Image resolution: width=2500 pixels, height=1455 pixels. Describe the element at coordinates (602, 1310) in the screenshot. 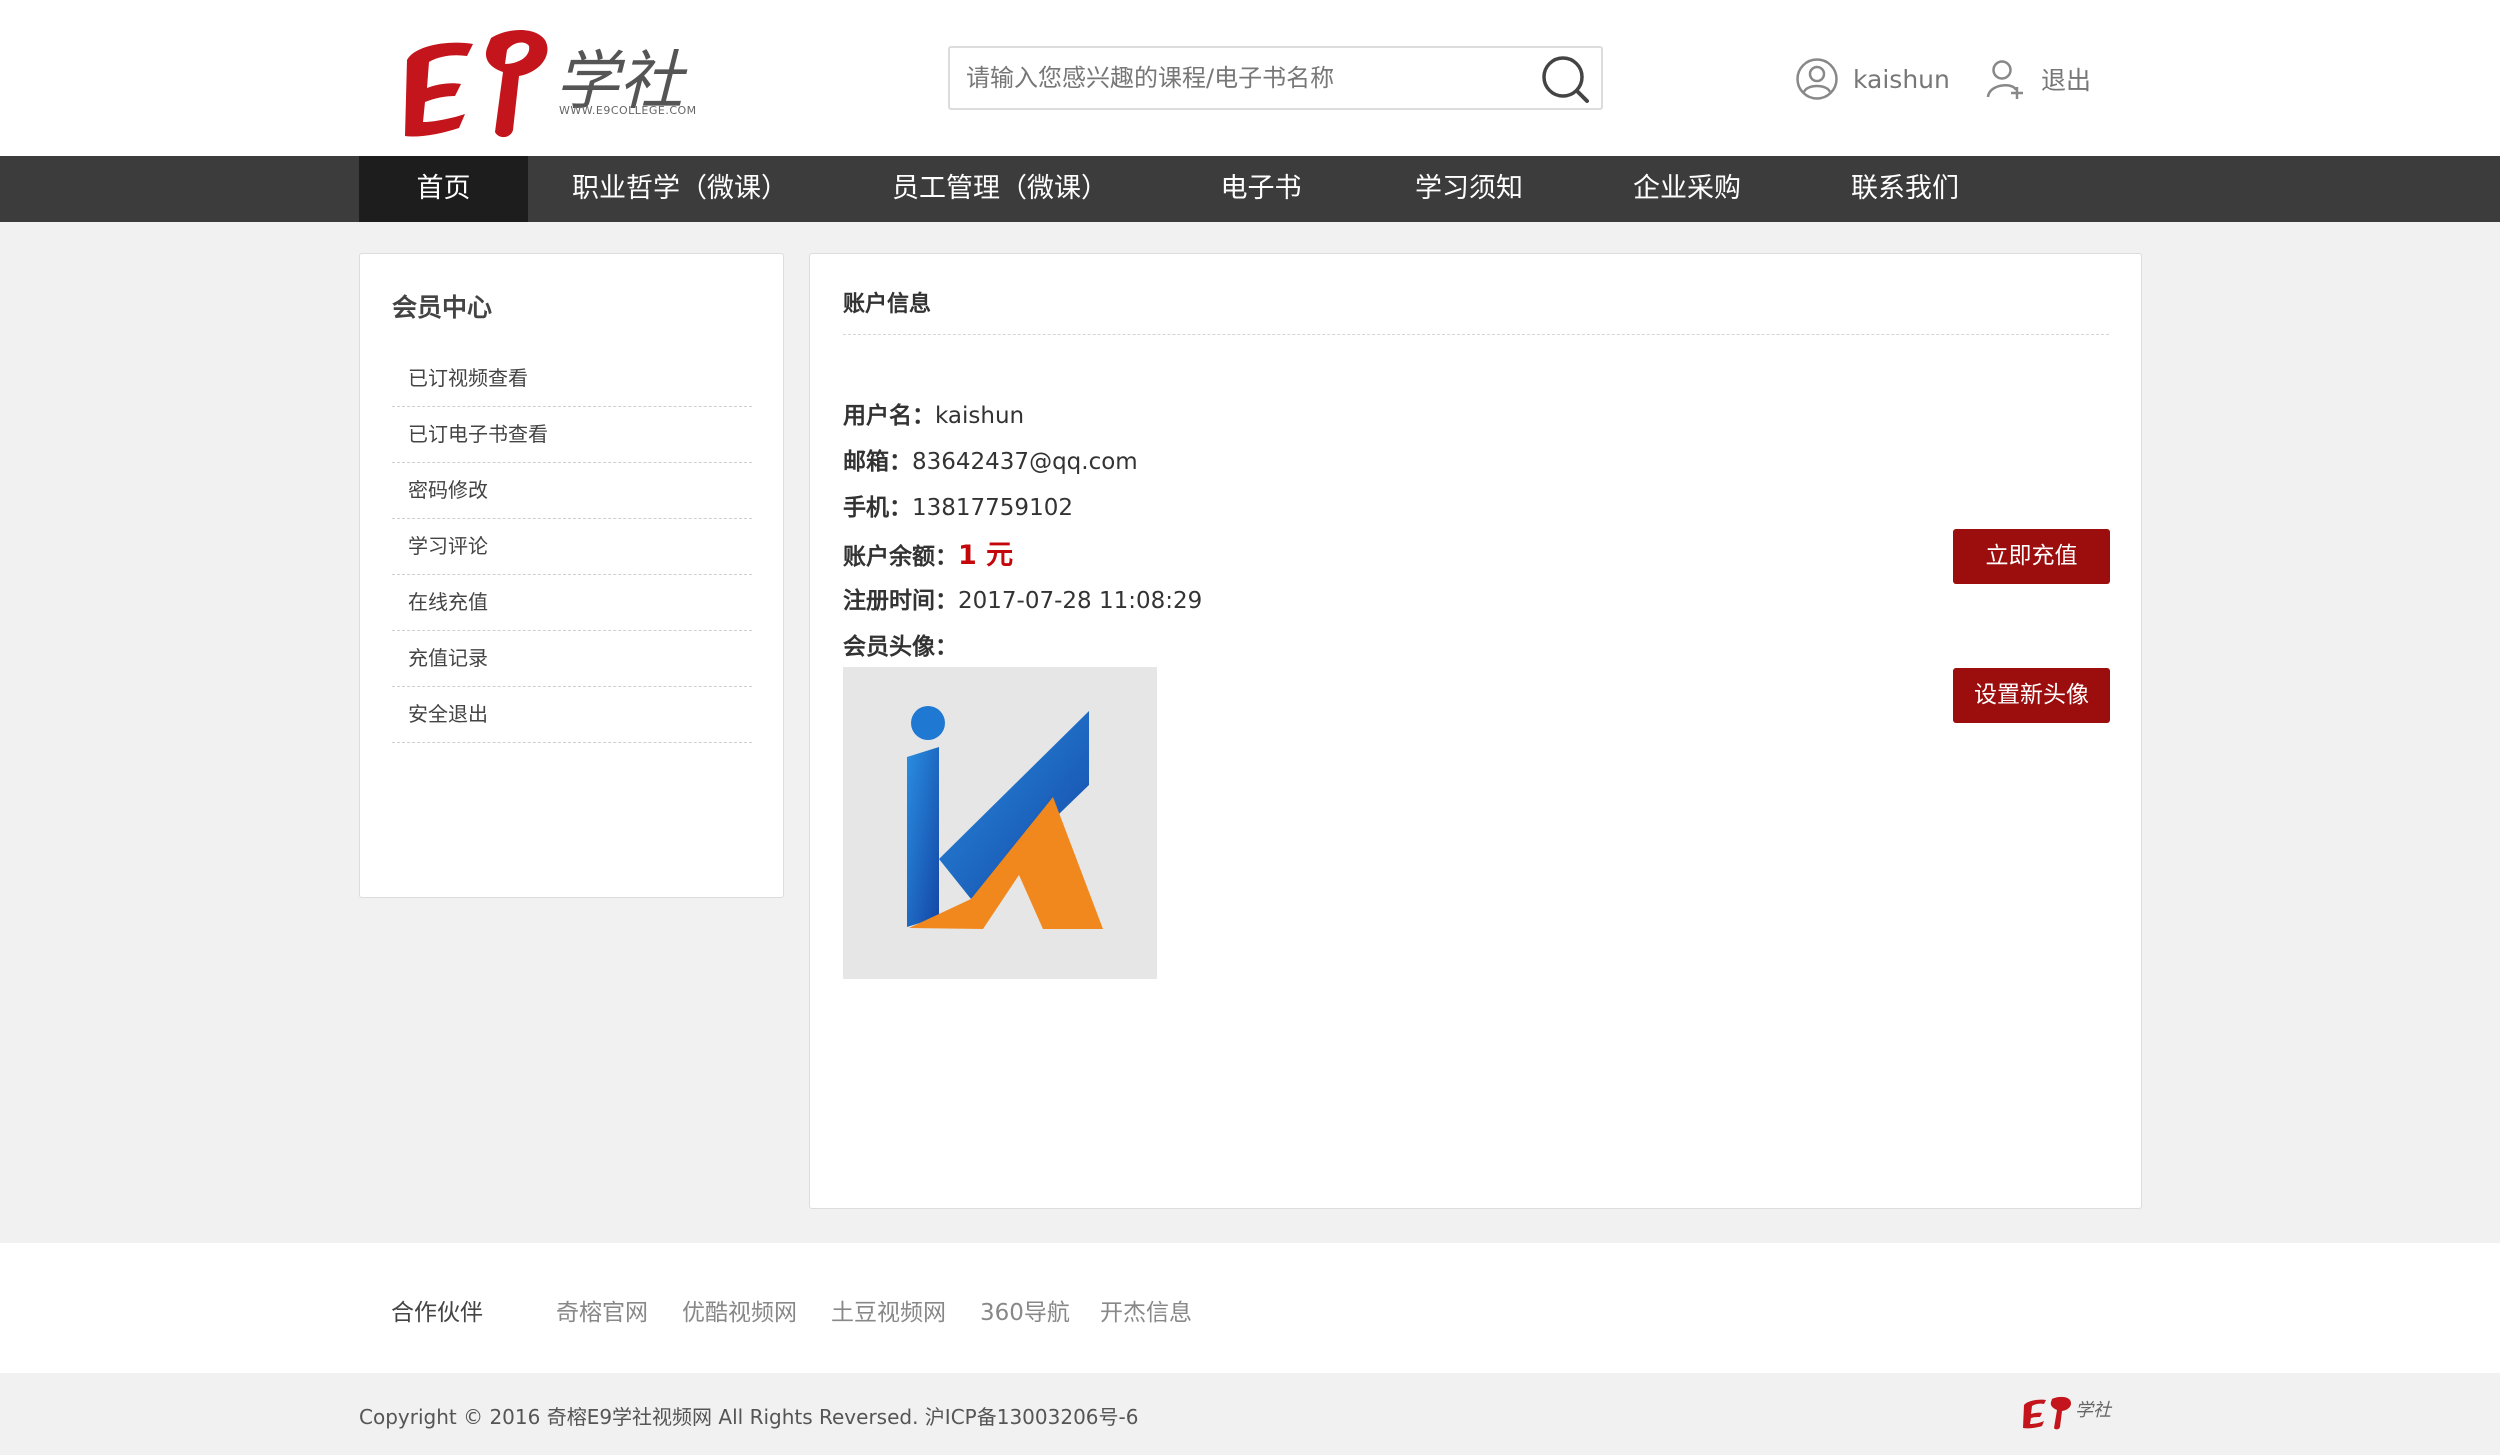

I see `partner-link-qirong: 奇榕官网` at that location.